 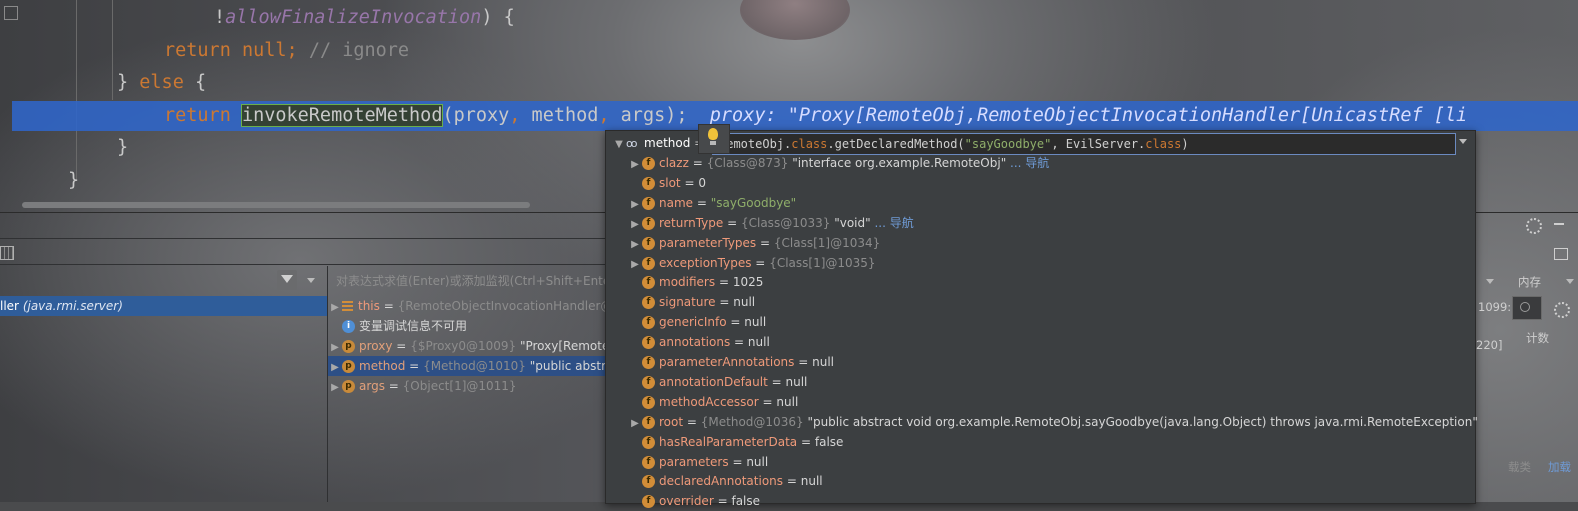 I want to click on code-line-6: }, so click(x=73, y=181).